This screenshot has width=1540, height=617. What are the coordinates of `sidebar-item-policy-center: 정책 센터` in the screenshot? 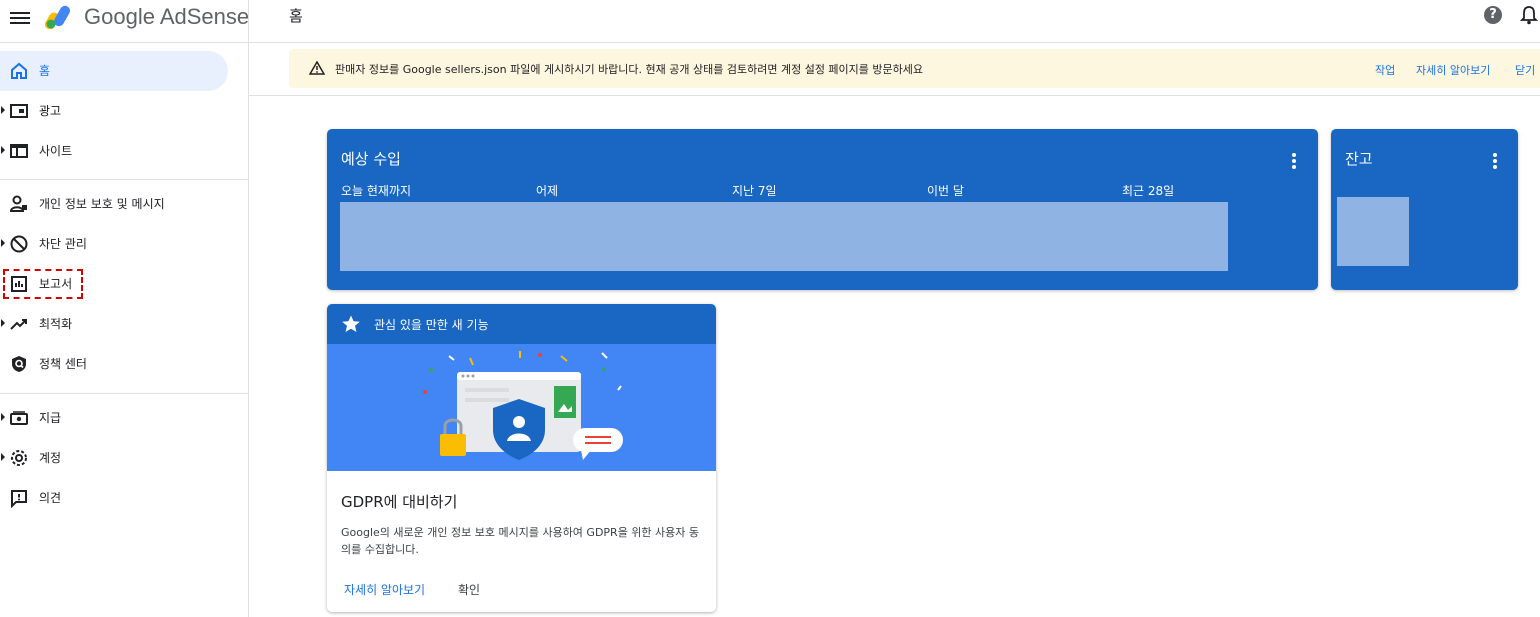 It's located at (114, 364).